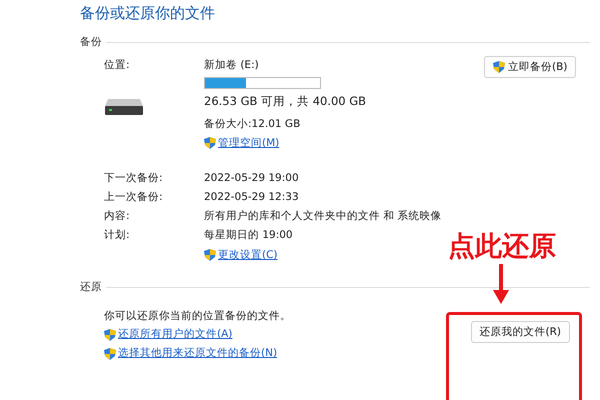 Image resolution: width=600 pixels, height=400 pixels. I want to click on volume-name: 新加卷 (E:), so click(232, 65).